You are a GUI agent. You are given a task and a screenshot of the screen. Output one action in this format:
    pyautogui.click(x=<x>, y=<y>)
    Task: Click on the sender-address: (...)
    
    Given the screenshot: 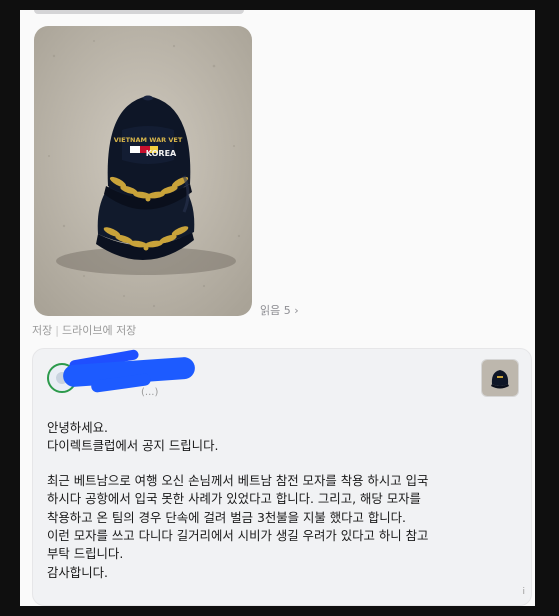 What is the action you would take?
    pyautogui.click(x=150, y=392)
    